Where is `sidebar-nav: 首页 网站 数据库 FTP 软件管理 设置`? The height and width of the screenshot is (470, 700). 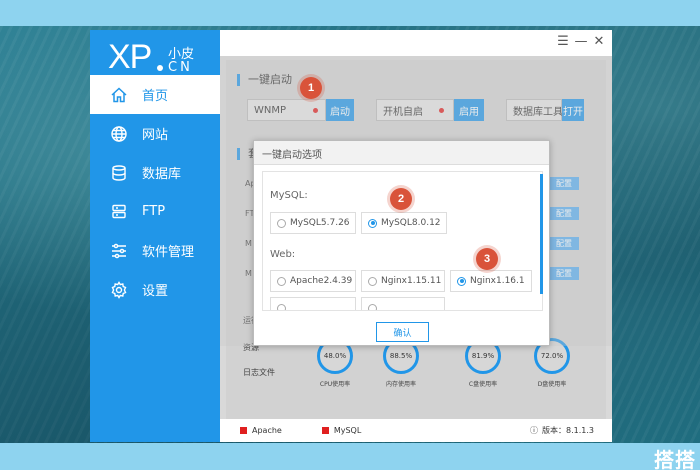 sidebar-nav: 首页 网站 数据库 FTP 软件管理 设置 is located at coordinates (155, 192).